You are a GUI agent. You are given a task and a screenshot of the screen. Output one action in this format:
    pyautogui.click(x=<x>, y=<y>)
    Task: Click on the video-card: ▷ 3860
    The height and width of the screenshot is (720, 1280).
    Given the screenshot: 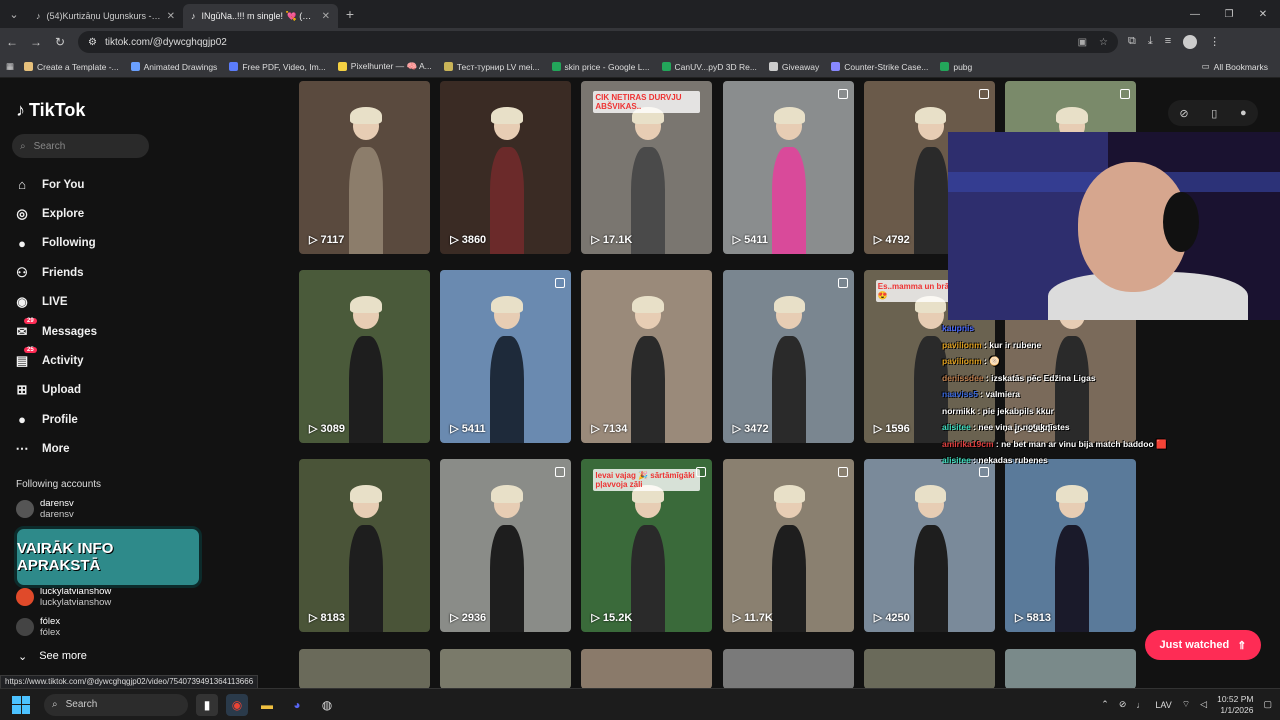 What is the action you would take?
    pyautogui.click(x=506, y=167)
    